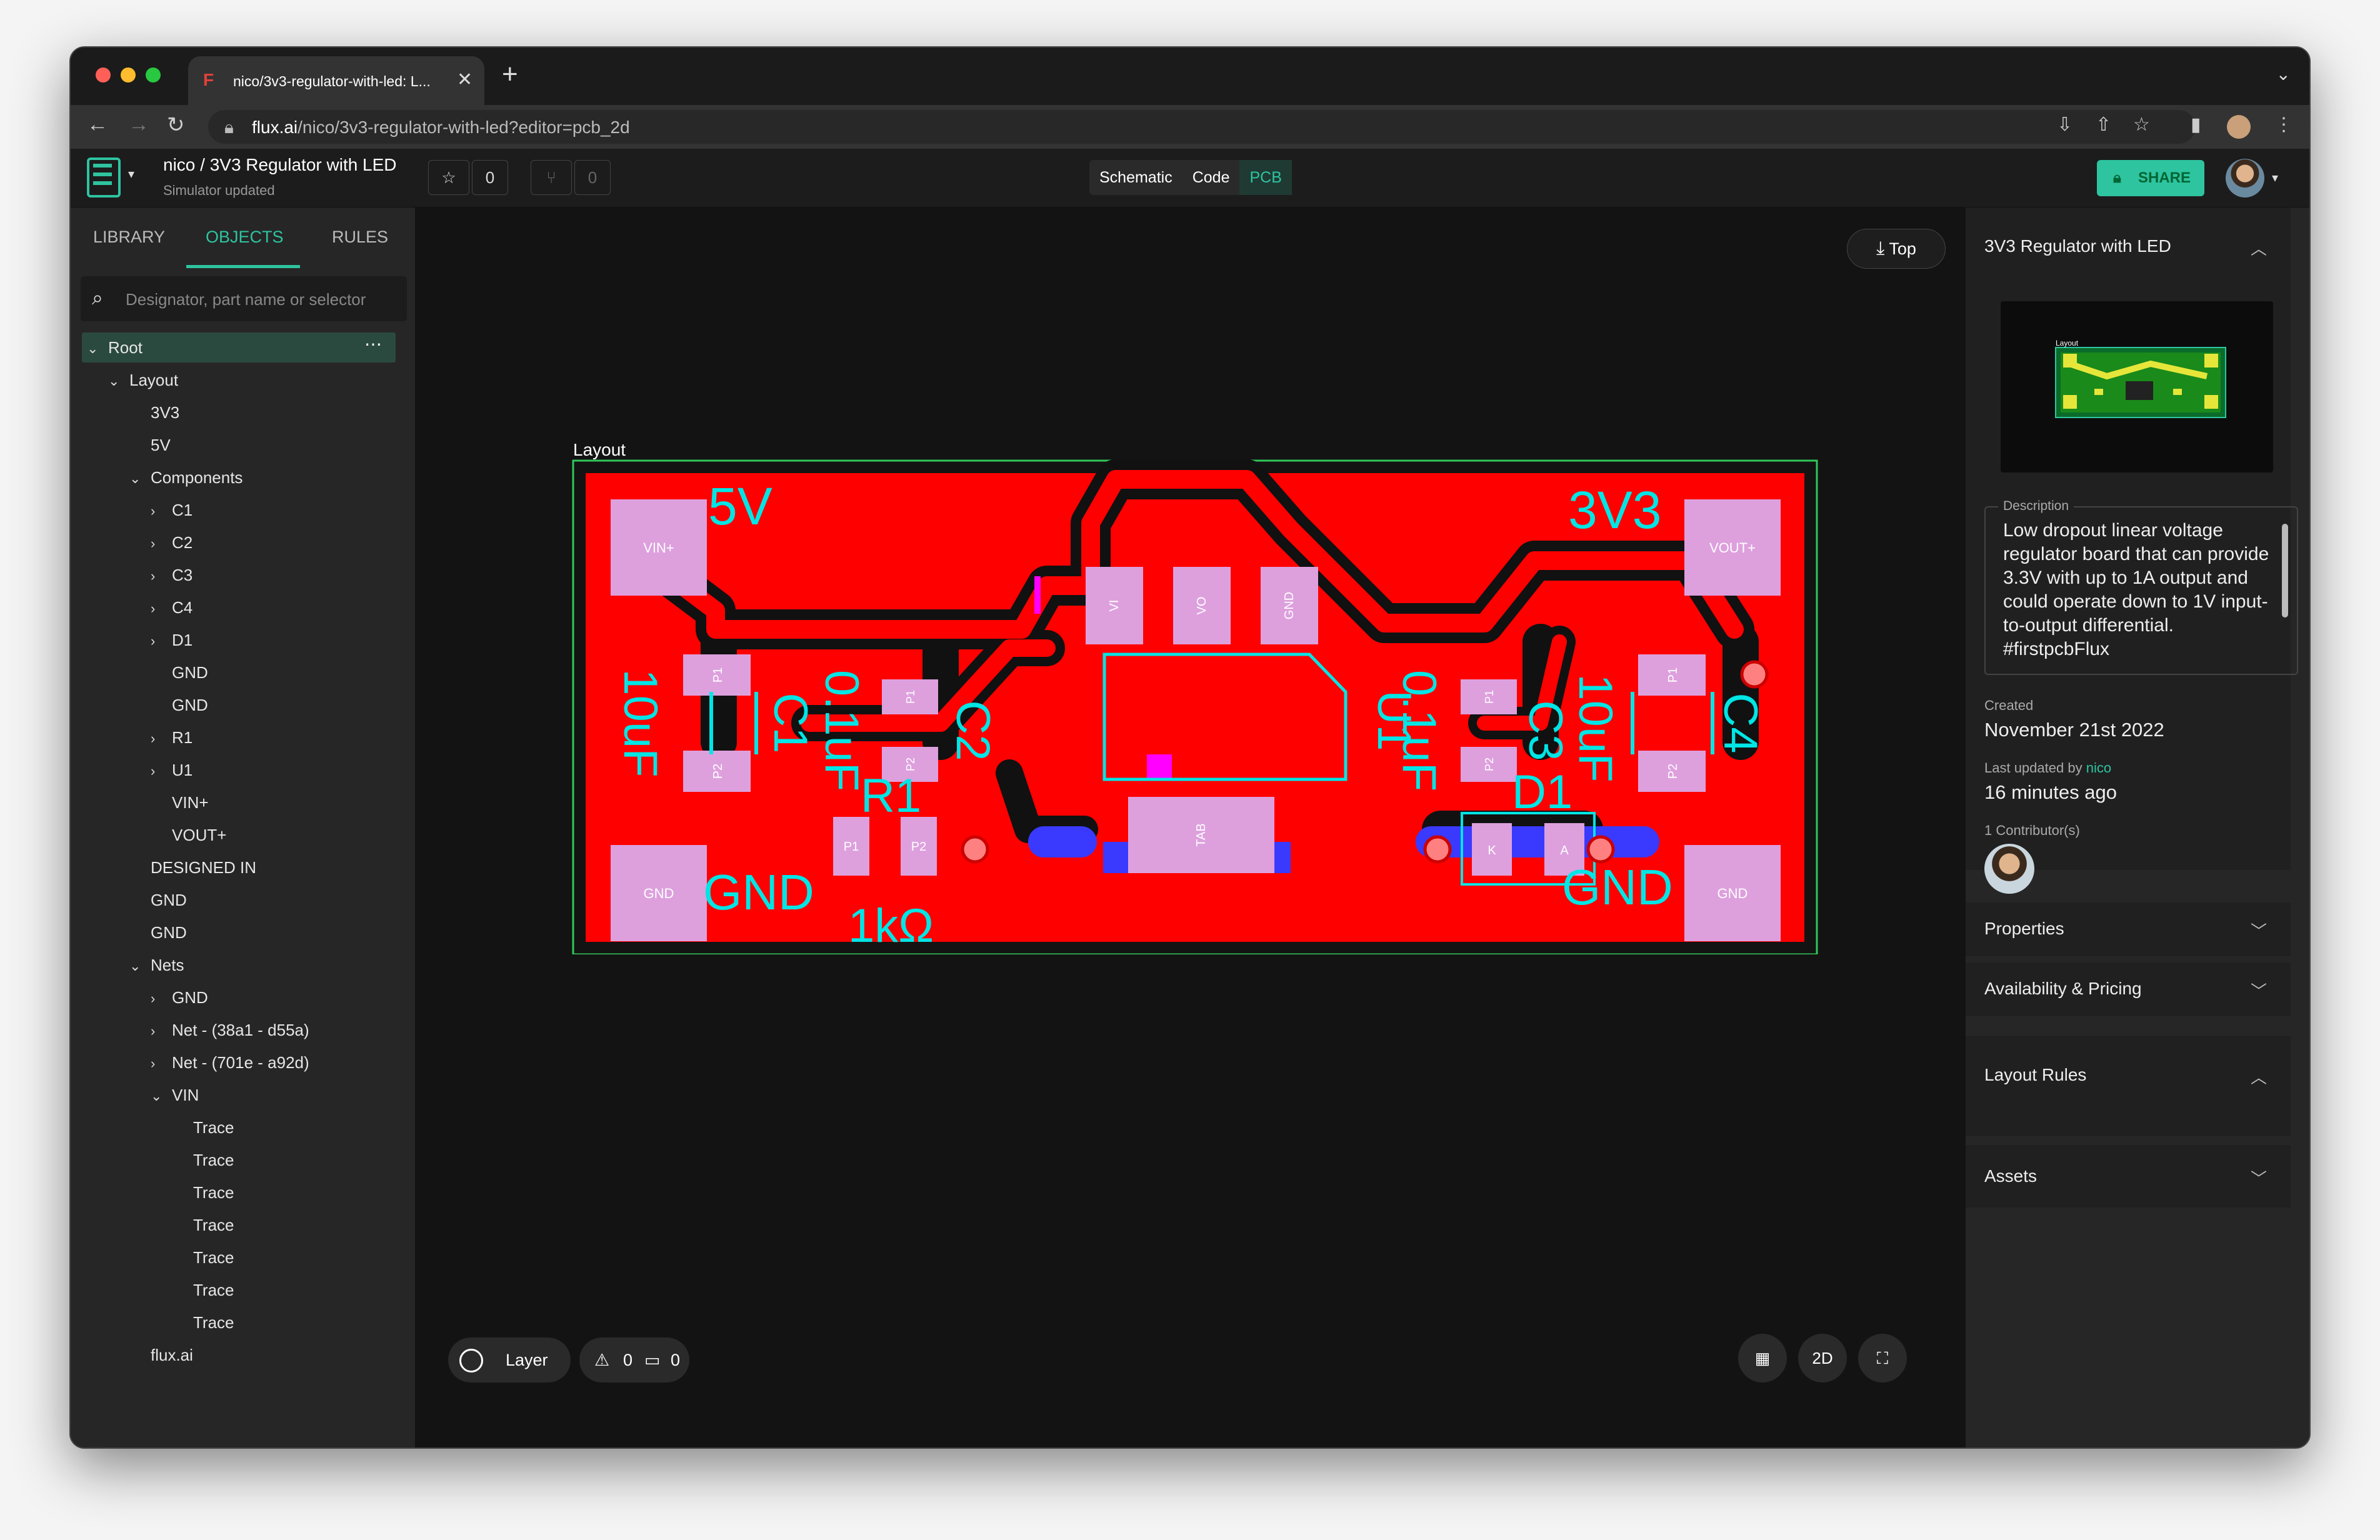 The width and height of the screenshot is (2380, 1540). What do you see at coordinates (2064, 125) in the screenshot?
I see `install-icon: ⇩` at bounding box center [2064, 125].